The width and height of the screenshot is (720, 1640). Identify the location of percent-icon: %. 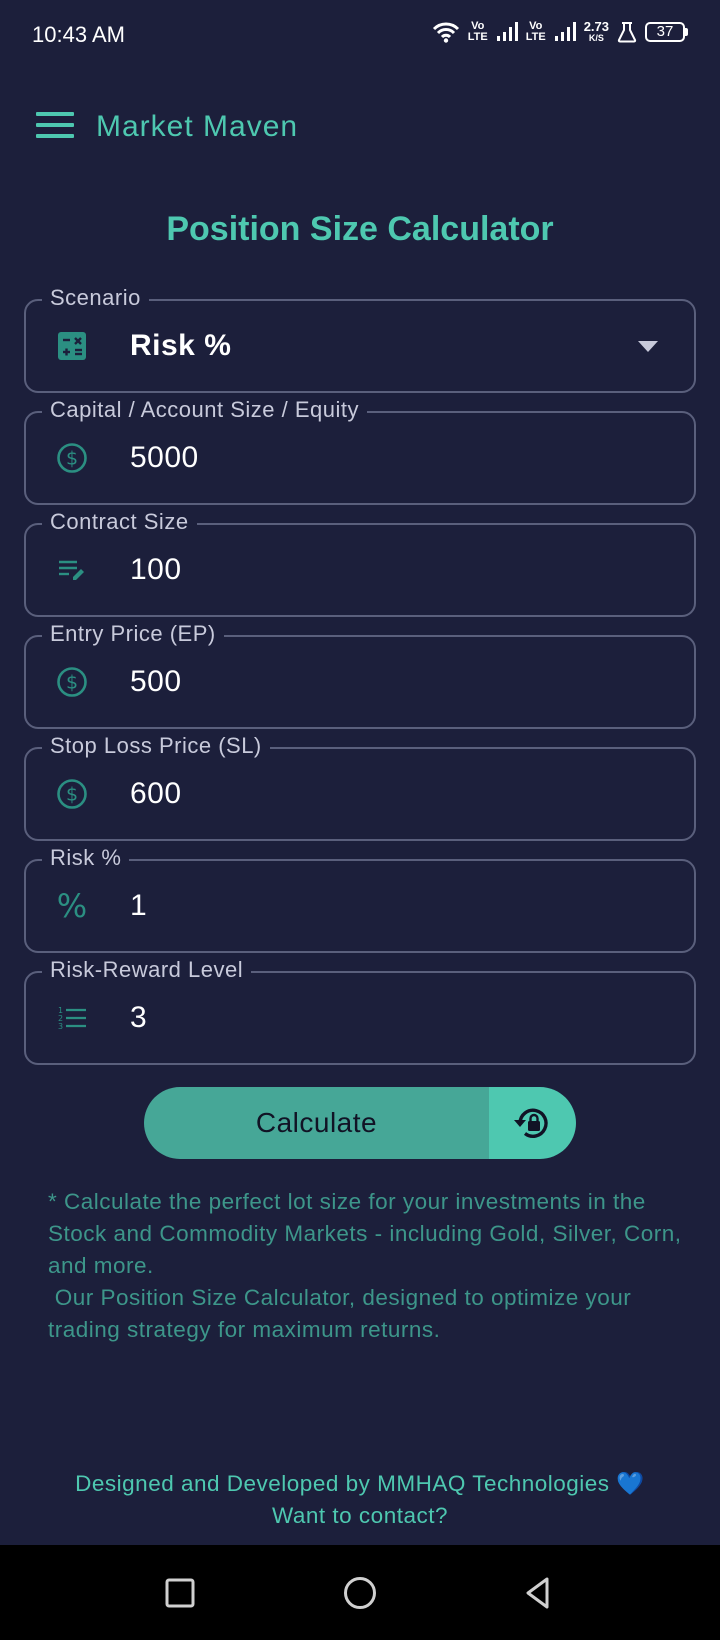
(72, 906).